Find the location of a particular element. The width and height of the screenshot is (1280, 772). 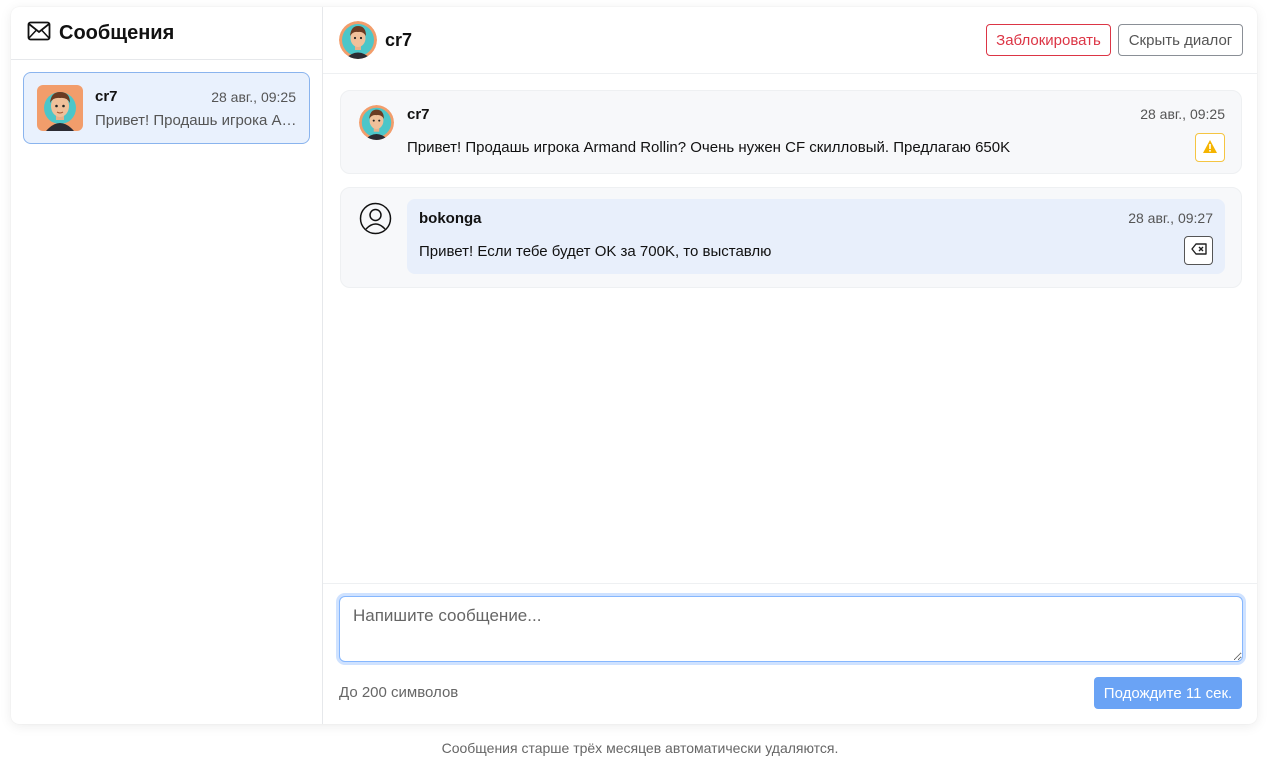

delete-icon is located at coordinates (1198, 250).